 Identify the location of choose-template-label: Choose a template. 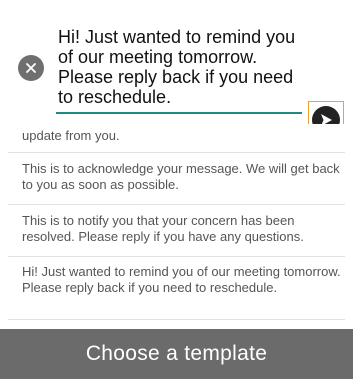
(176, 353).